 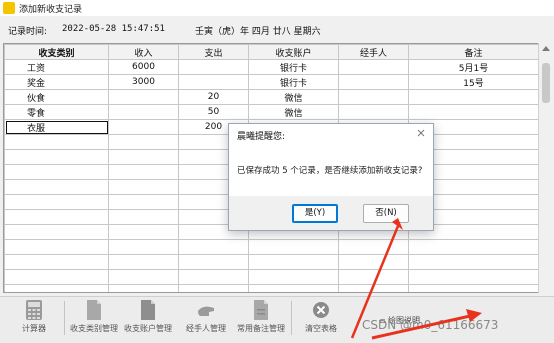 What do you see at coordinates (430, 325) in the screenshot?
I see `watermark-text: CSDN @m0_61166673` at bounding box center [430, 325].